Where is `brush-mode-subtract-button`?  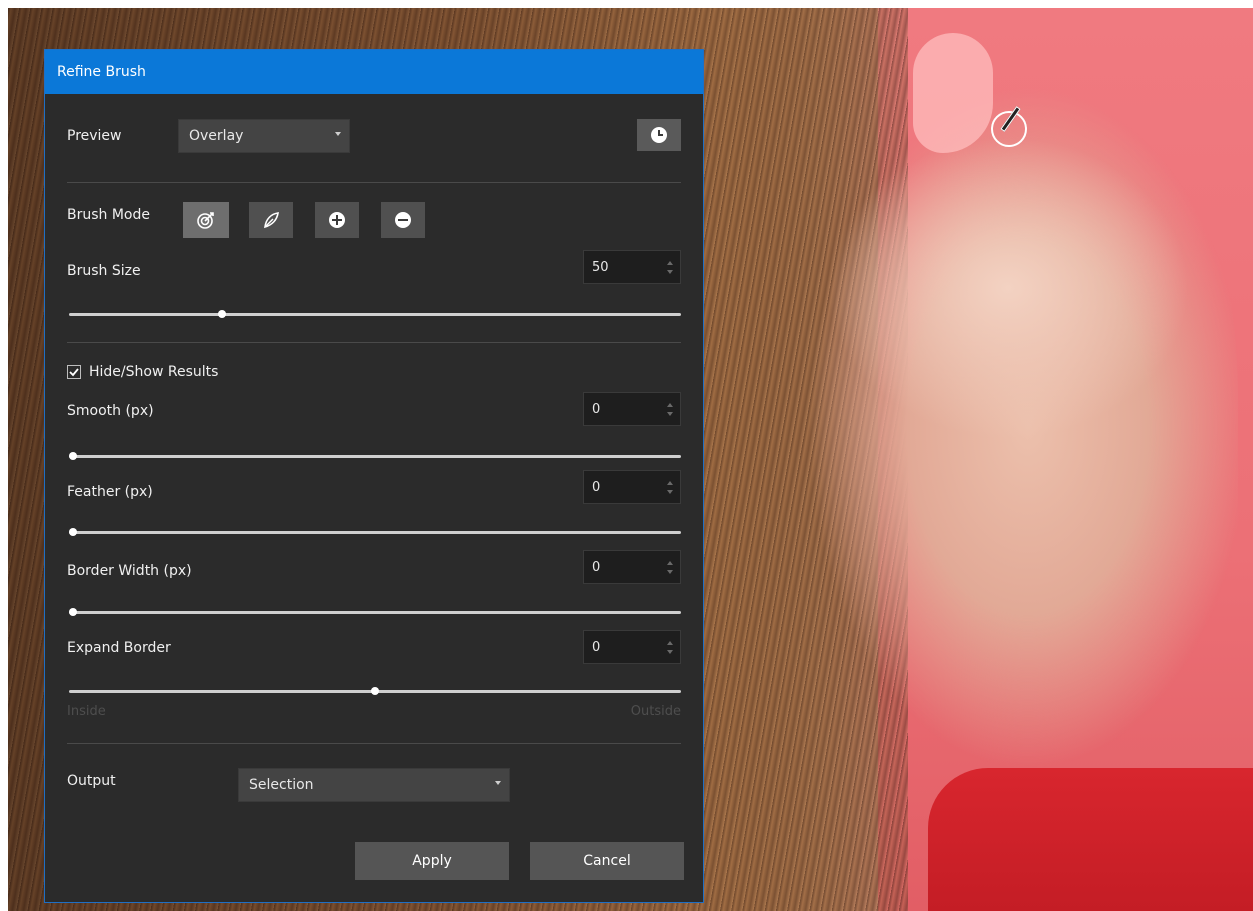 brush-mode-subtract-button is located at coordinates (403, 220).